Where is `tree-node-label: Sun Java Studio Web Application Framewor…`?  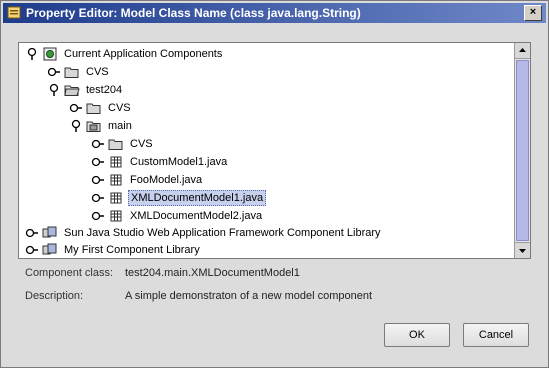
tree-node-label: Sun Java Studio Web Application Framewor… is located at coordinates (222, 233).